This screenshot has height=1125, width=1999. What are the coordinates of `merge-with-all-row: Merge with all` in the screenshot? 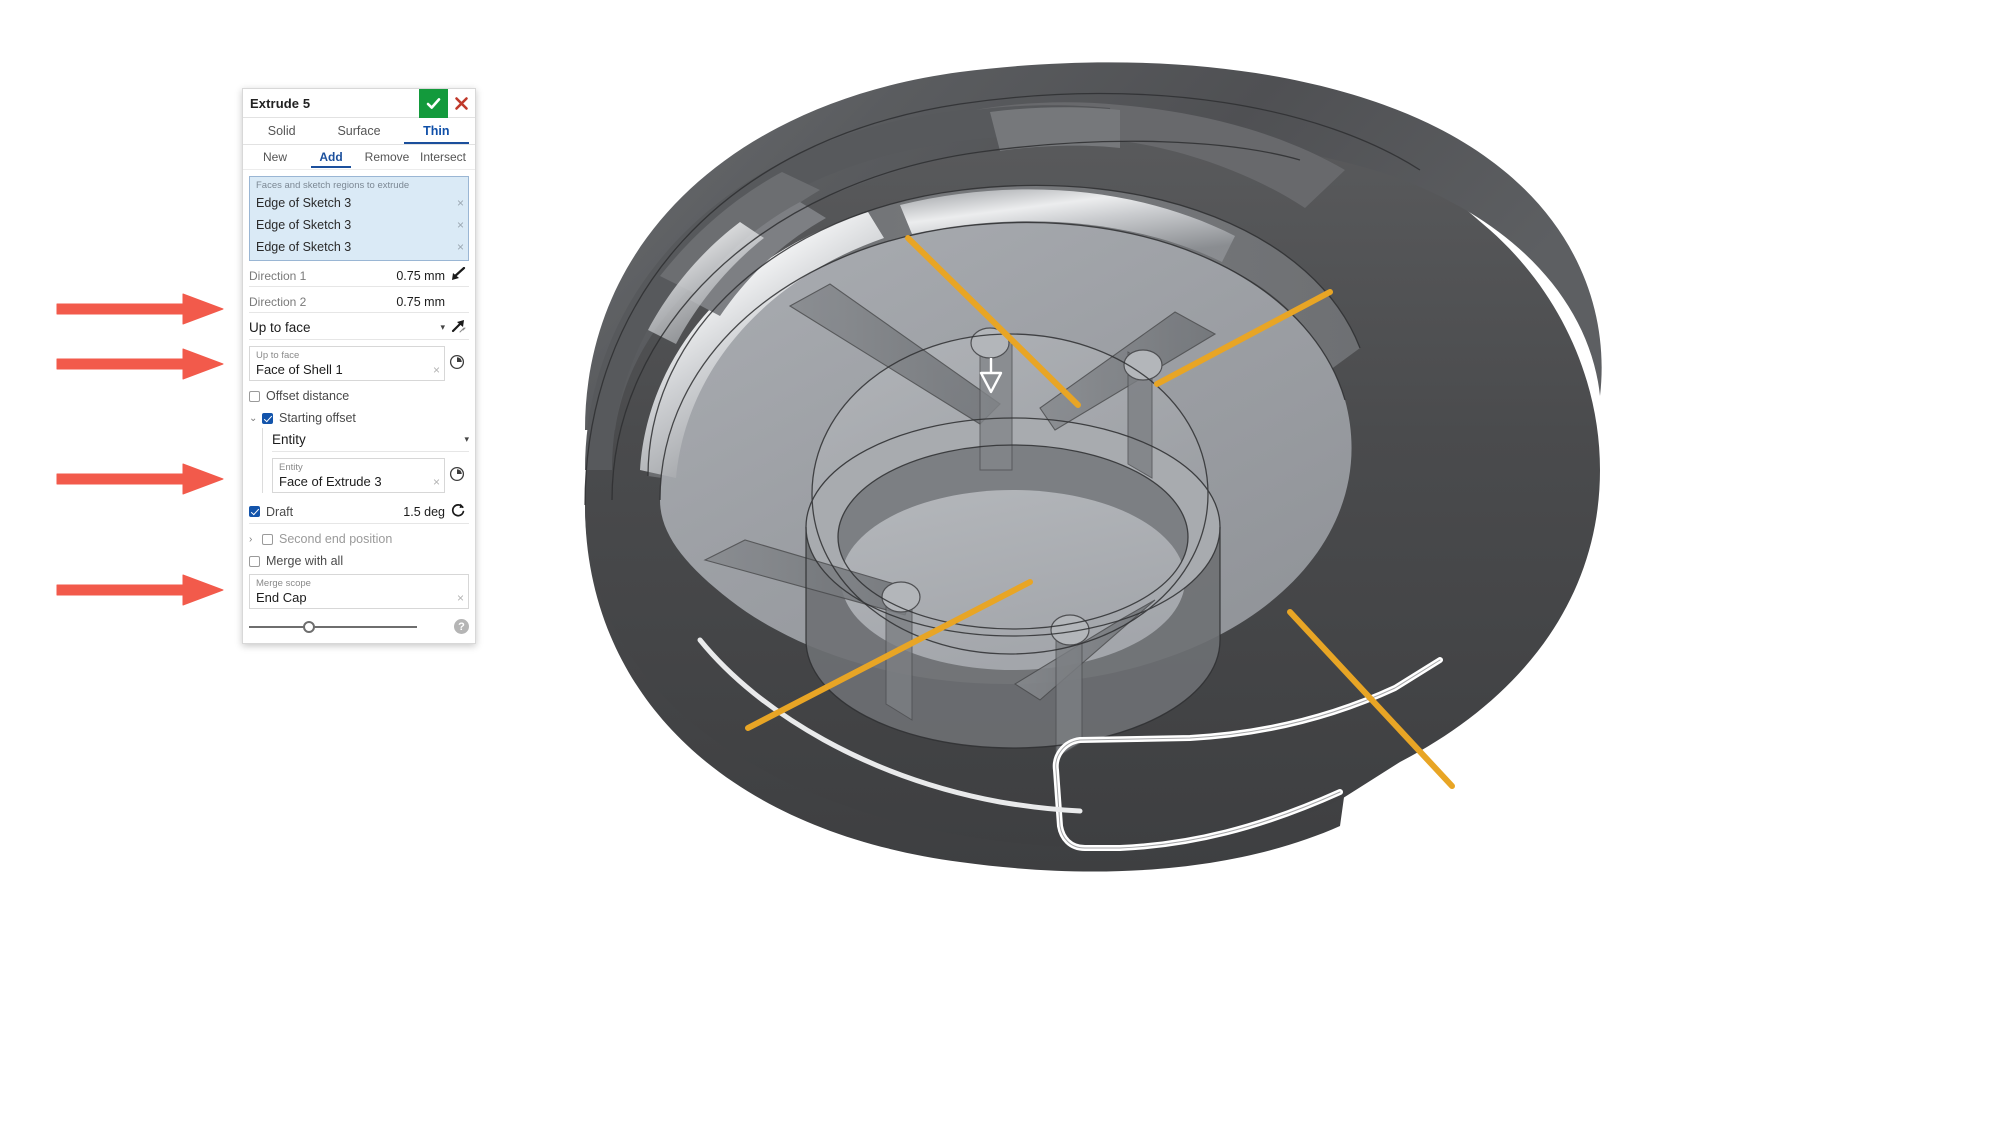 It's located at (359, 561).